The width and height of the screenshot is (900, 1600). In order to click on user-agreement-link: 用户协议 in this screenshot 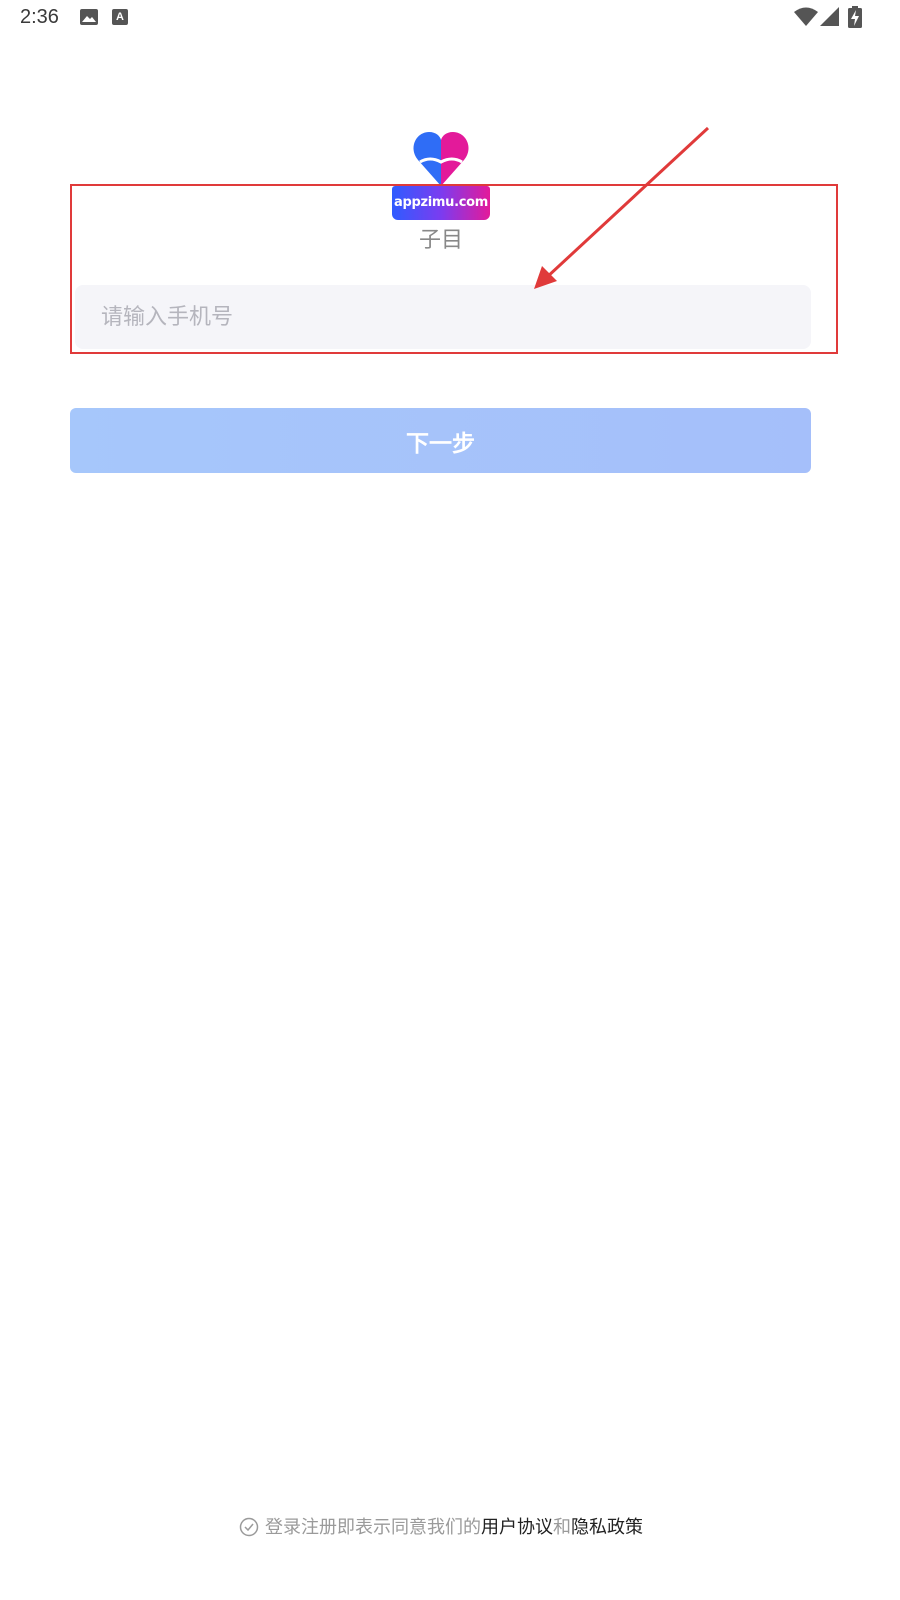, I will do `click(517, 1527)`.